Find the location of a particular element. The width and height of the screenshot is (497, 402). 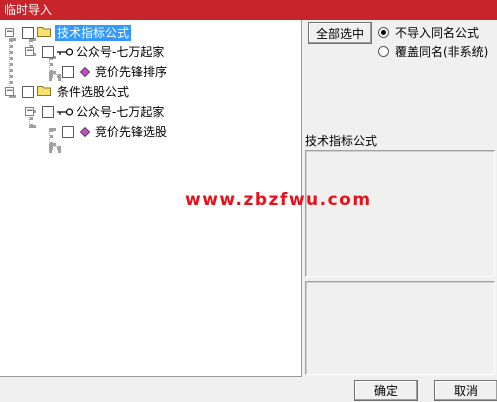

ok-button: 确定 is located at coordinates (386, 390).